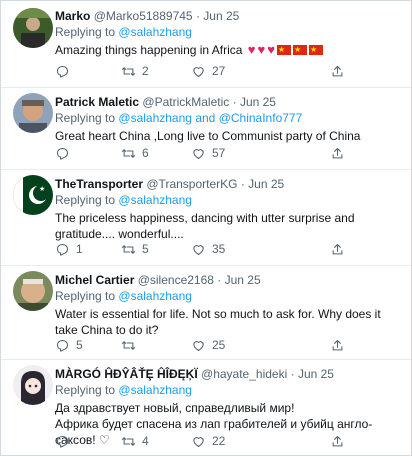 Image resolution: width=412 pixels, height=456 pixels. What do you see at coordinates (208, 249) in the screenshot?
I see `like-button: 35` at bounding box center [208, 249].